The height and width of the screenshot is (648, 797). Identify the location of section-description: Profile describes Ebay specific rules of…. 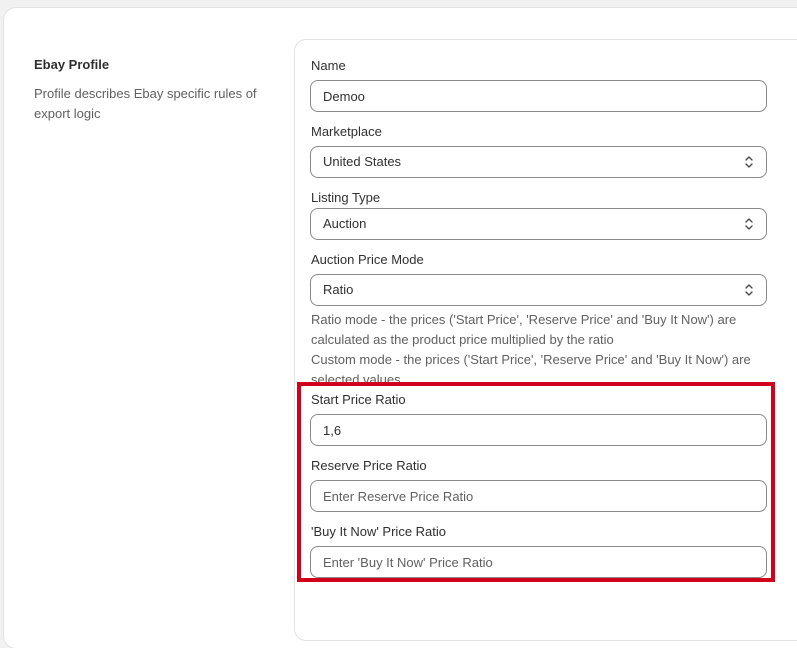
(145, 103).